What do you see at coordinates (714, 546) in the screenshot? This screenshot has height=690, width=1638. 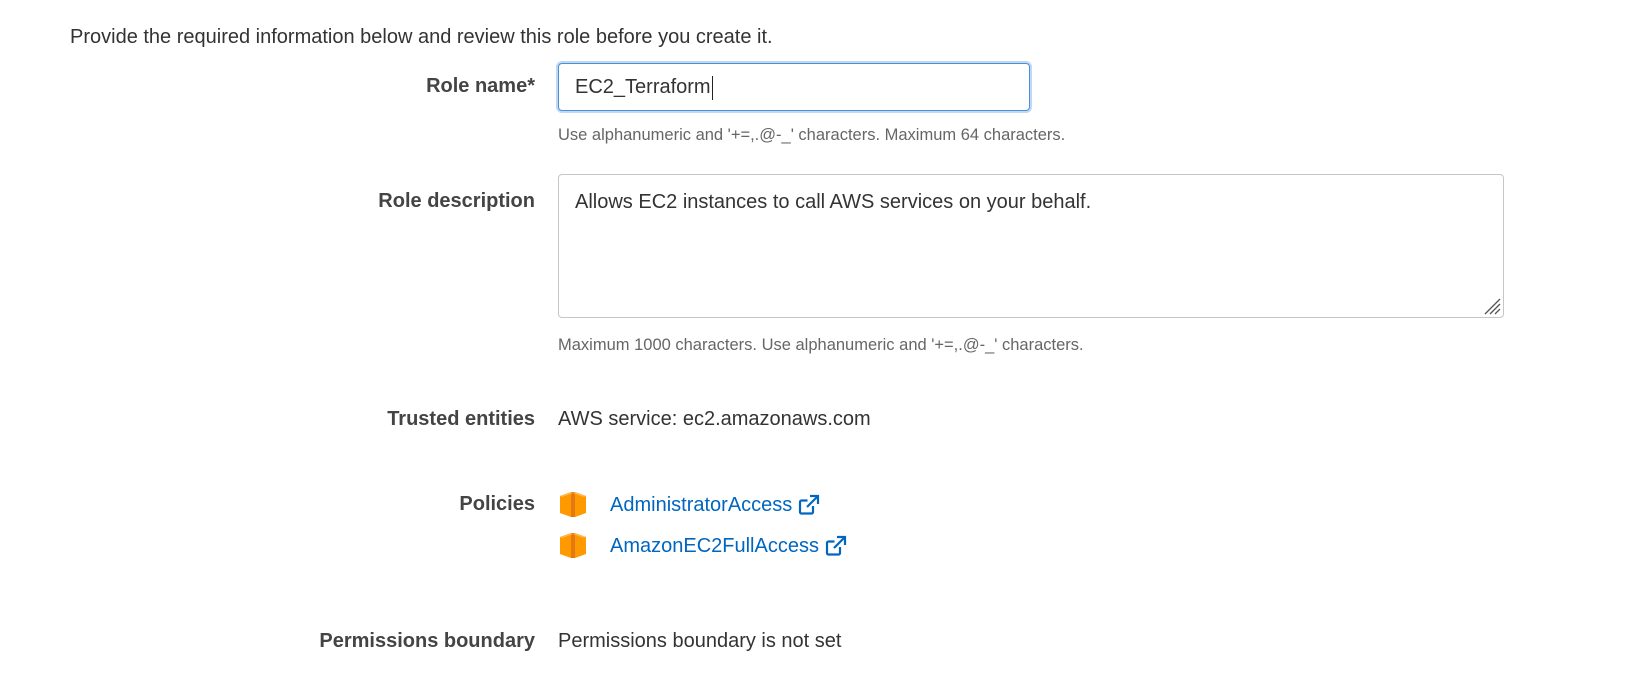 I see `policy-link-amazonec2fullaccess: AmazonEC2FullAccess` at bounding box center [714, 546].